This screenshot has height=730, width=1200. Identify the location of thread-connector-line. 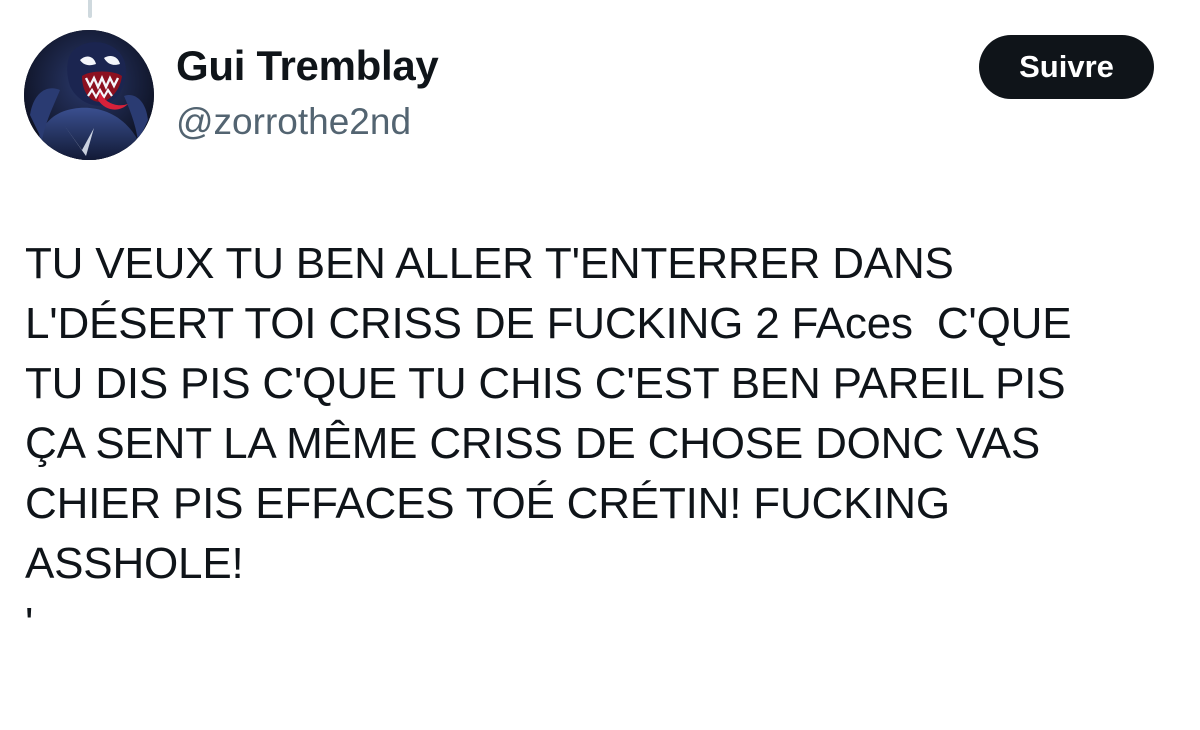
(90, 9).